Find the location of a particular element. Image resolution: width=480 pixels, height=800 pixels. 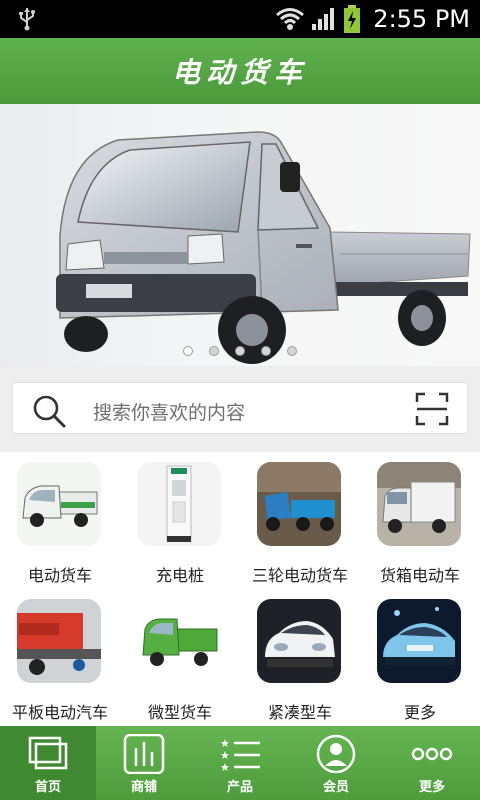

search-icon is located at coordinates (49, 411).